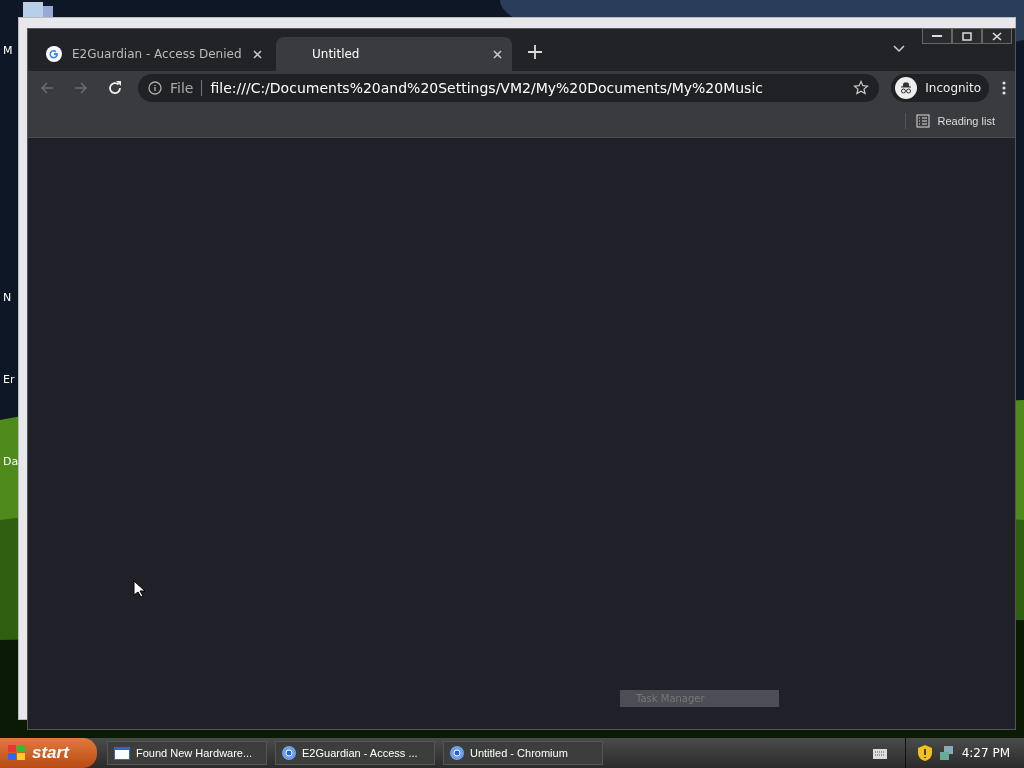  Describe the element at coordinates (11, 461) in the screenshot. I see `desktop-icon-label: Da` at that location.